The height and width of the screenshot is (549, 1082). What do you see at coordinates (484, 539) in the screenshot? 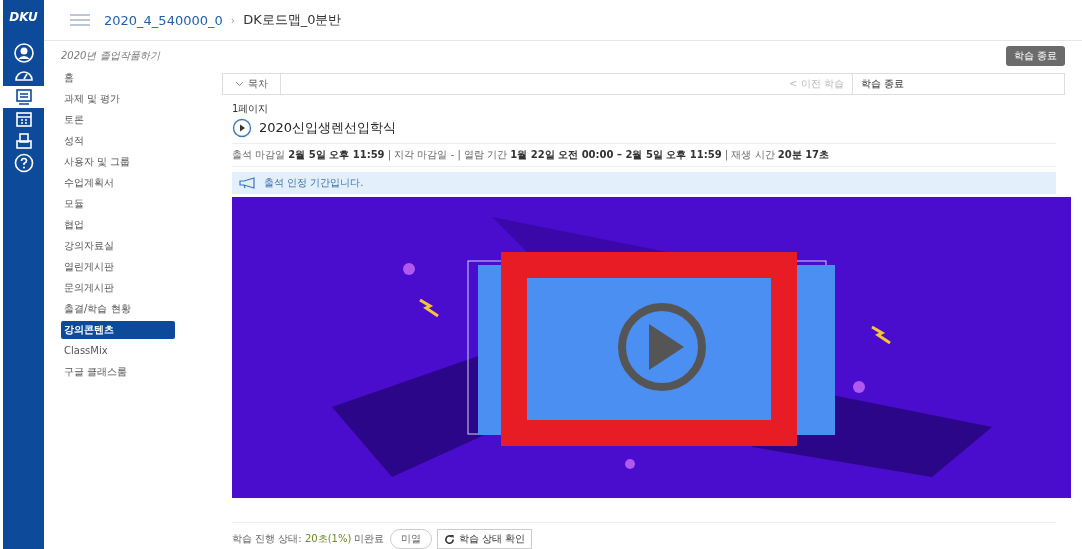
I see `check-status-button: 학습 상태 확인` at bounding box center [484, 539].